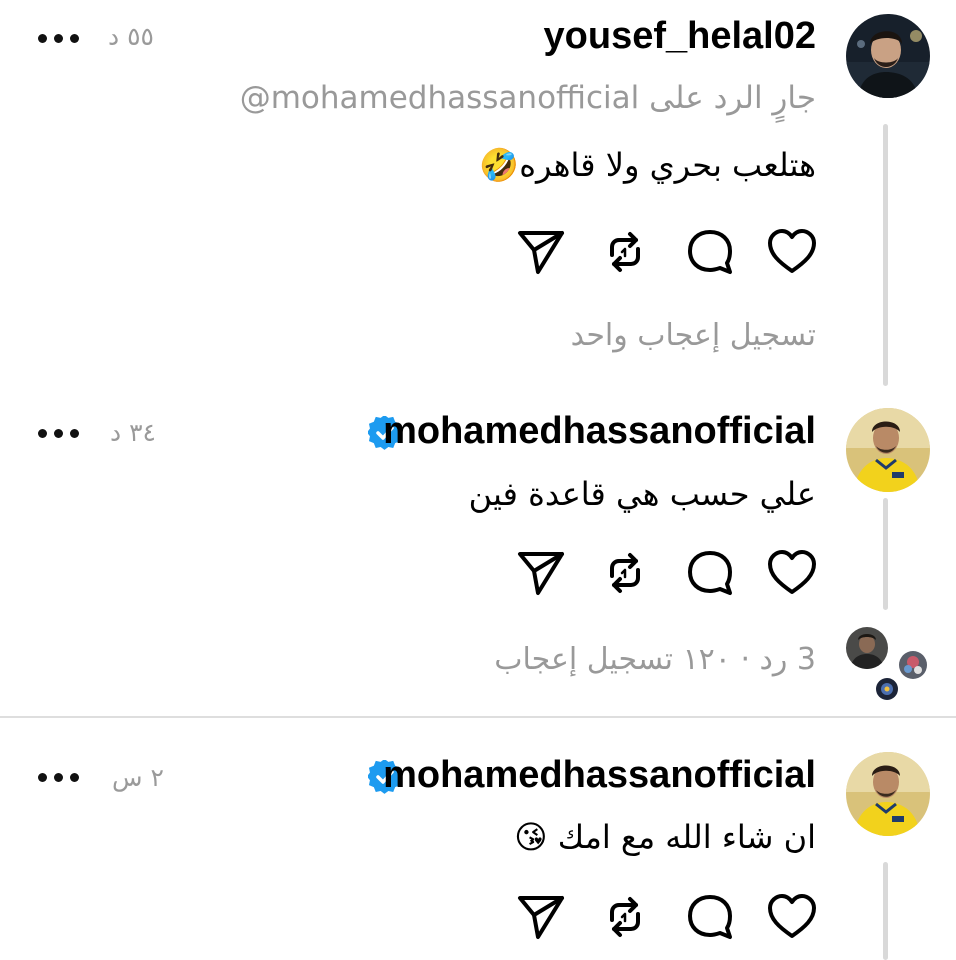 This screenshot has width=956, height=960. Describe the element at coordinates (440, 98) in the screenshot. I see `reply-to-user: @mohamedhassanofficial` at that location.